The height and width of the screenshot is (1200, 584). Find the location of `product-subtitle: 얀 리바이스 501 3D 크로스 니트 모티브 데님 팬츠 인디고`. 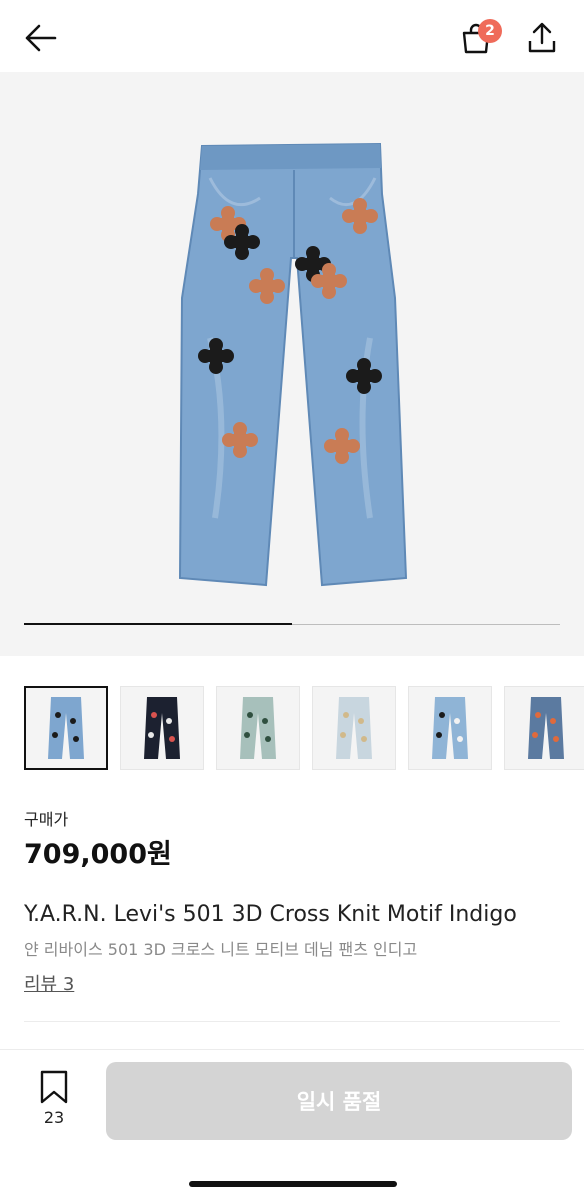

product-subtitle: 얀 리바이스 501 3D 크로스 니트 모티브 데님 팬츠 인디고 is located at coordinates (221, 949).